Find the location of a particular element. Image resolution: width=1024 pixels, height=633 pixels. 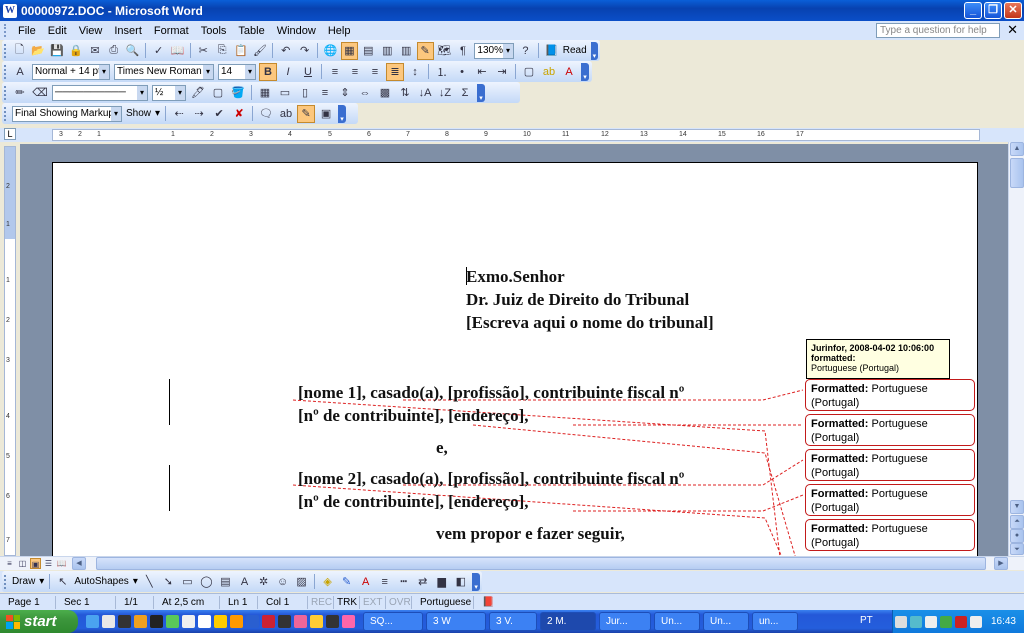

vertical-ruler: 2 1 1 2 3 4 5 6 7 is located at coordinates (10, 351).